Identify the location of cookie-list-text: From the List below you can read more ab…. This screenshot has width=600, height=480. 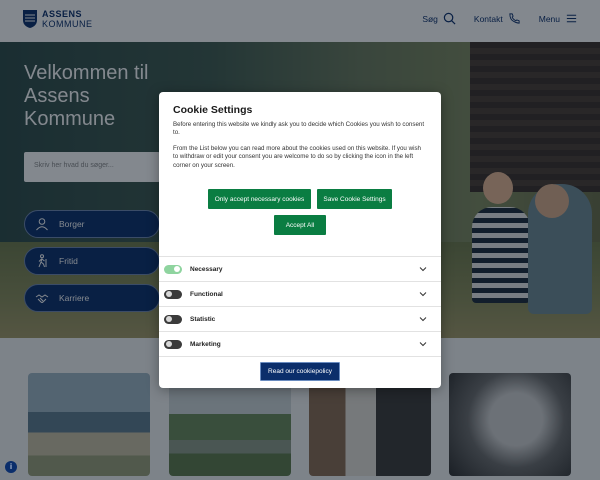
(297, 157).